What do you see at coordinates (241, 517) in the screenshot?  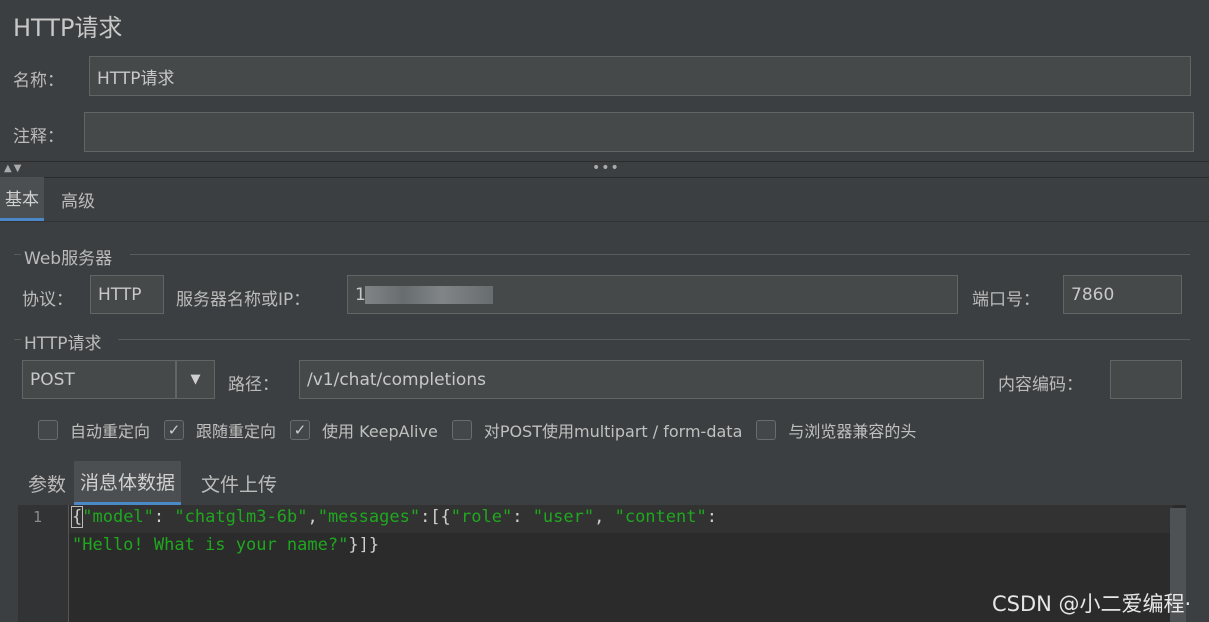 I see `code-token: "chatglm3-6b"` at bounding box center [241, 517].